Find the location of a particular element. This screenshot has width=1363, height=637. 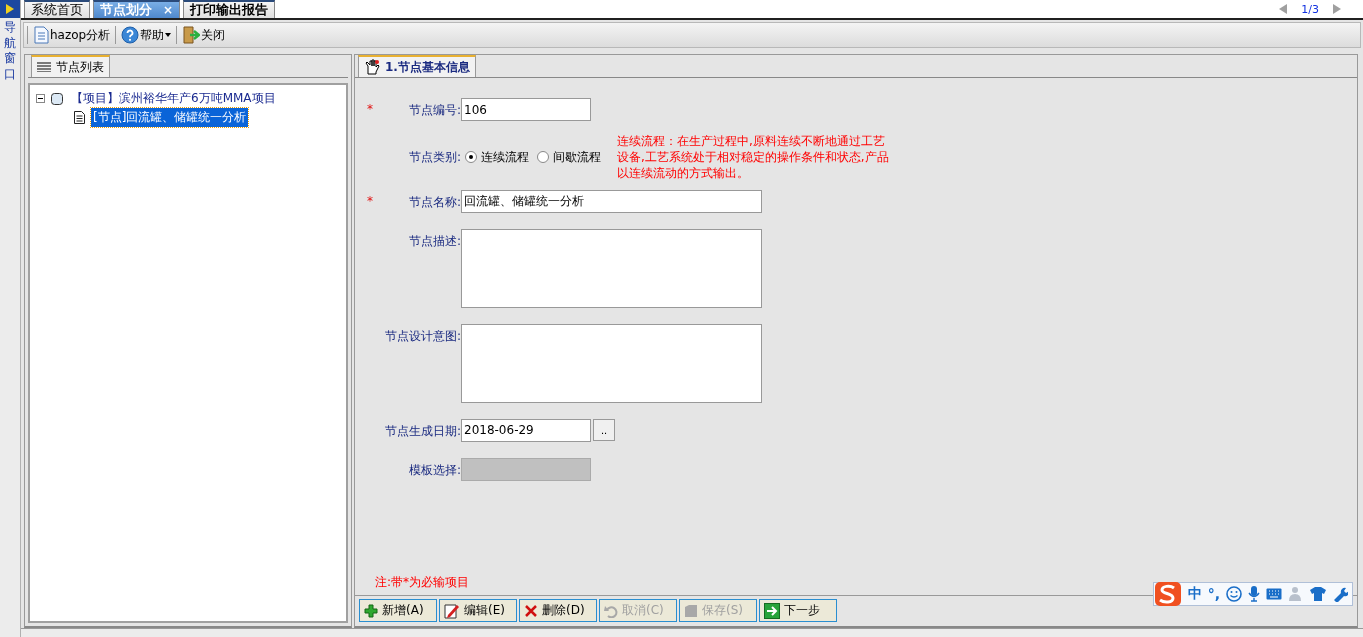

expand-button is located at coordinates (10, 9).